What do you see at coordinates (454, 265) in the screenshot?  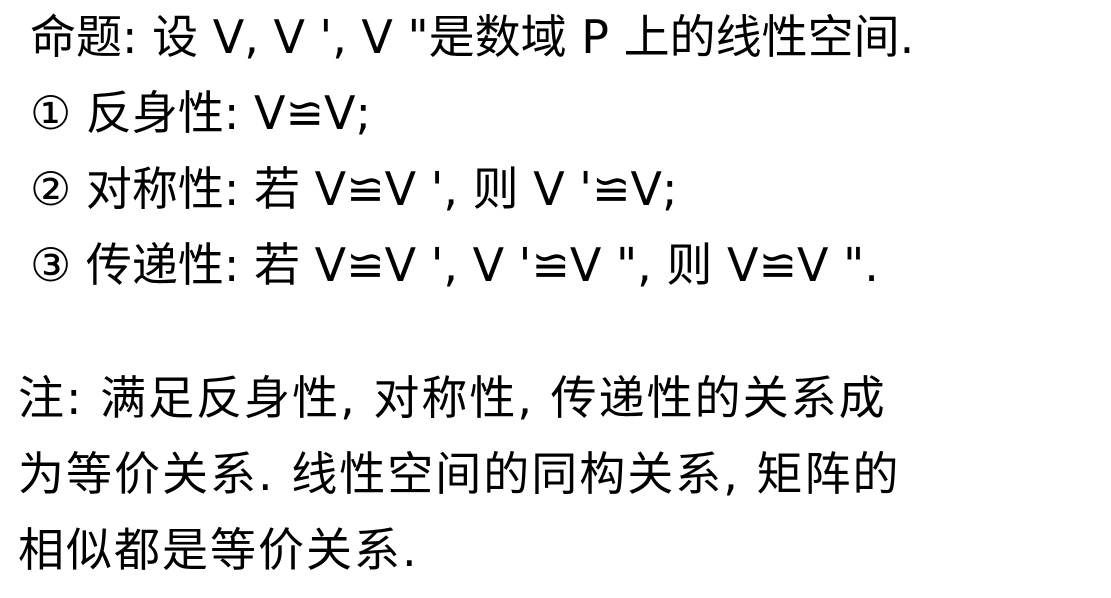 I see `property-transitive: ③ 传递性: 若 V≌V ', V '≌V ", 则 V≌V ".` at bounding box center [454, 265].